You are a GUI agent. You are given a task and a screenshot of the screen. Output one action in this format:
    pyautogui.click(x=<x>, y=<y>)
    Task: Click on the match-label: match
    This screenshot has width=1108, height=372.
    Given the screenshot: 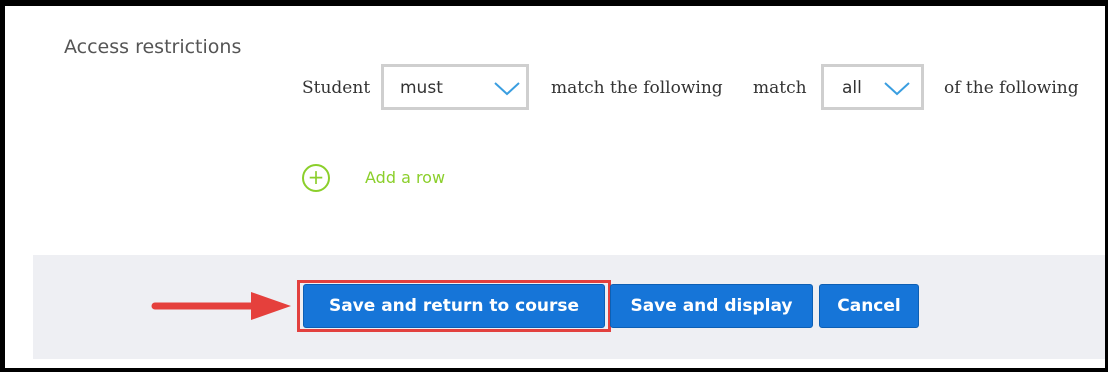 What is the action you would take?
    pyautogui.click(x=780, y=88)
    